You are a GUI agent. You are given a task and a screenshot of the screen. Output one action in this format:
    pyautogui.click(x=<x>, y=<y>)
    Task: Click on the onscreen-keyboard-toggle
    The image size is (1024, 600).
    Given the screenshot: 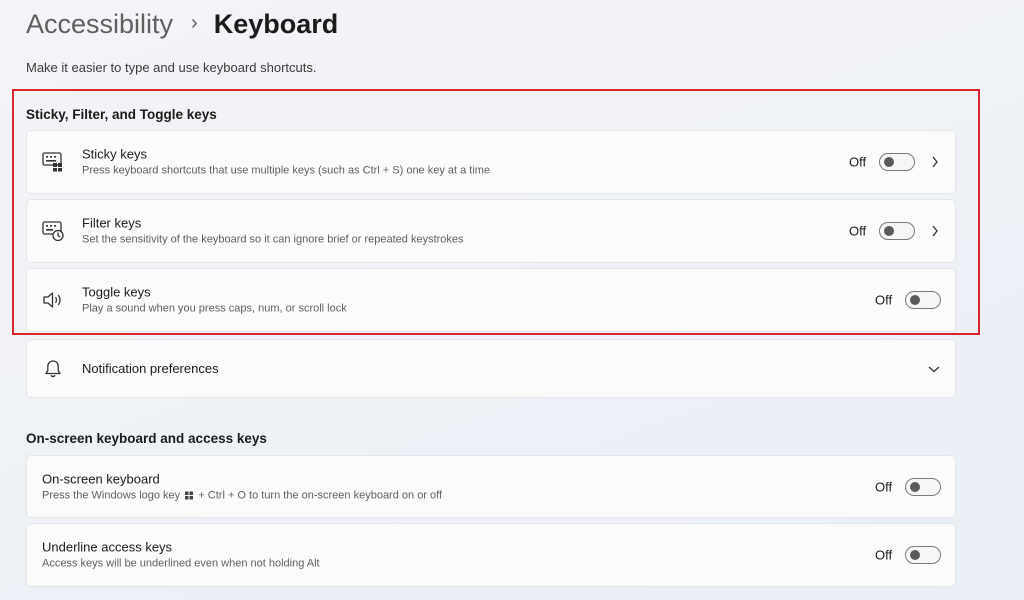 What is the action you would take?
    pyautogui.click(x=923, y=486)
    